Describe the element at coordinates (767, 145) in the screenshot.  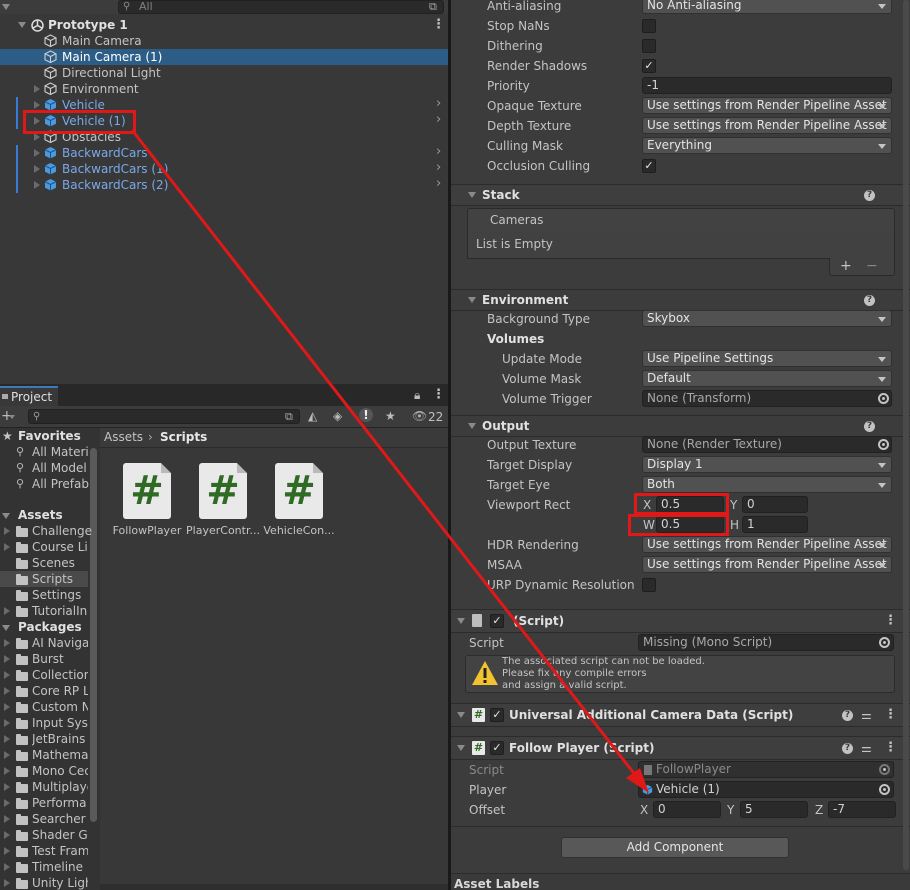
I see `rendering-dropdown: Everything` at that location.